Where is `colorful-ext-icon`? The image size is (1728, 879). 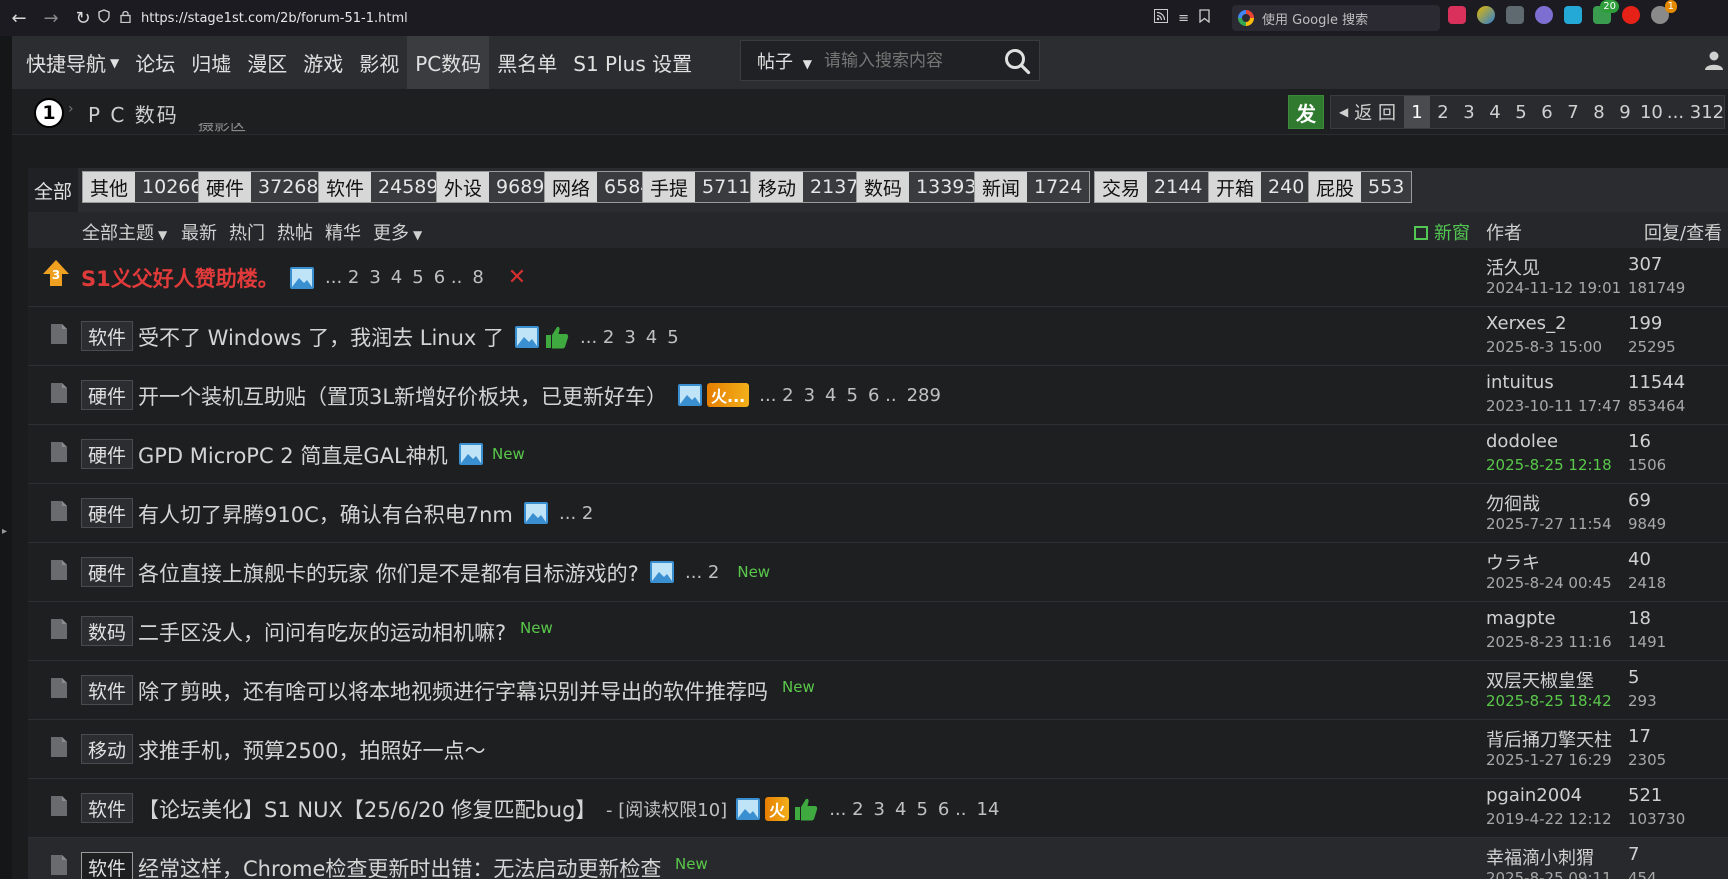 colorful-ext-icon is located at coordinates (1486, 15).